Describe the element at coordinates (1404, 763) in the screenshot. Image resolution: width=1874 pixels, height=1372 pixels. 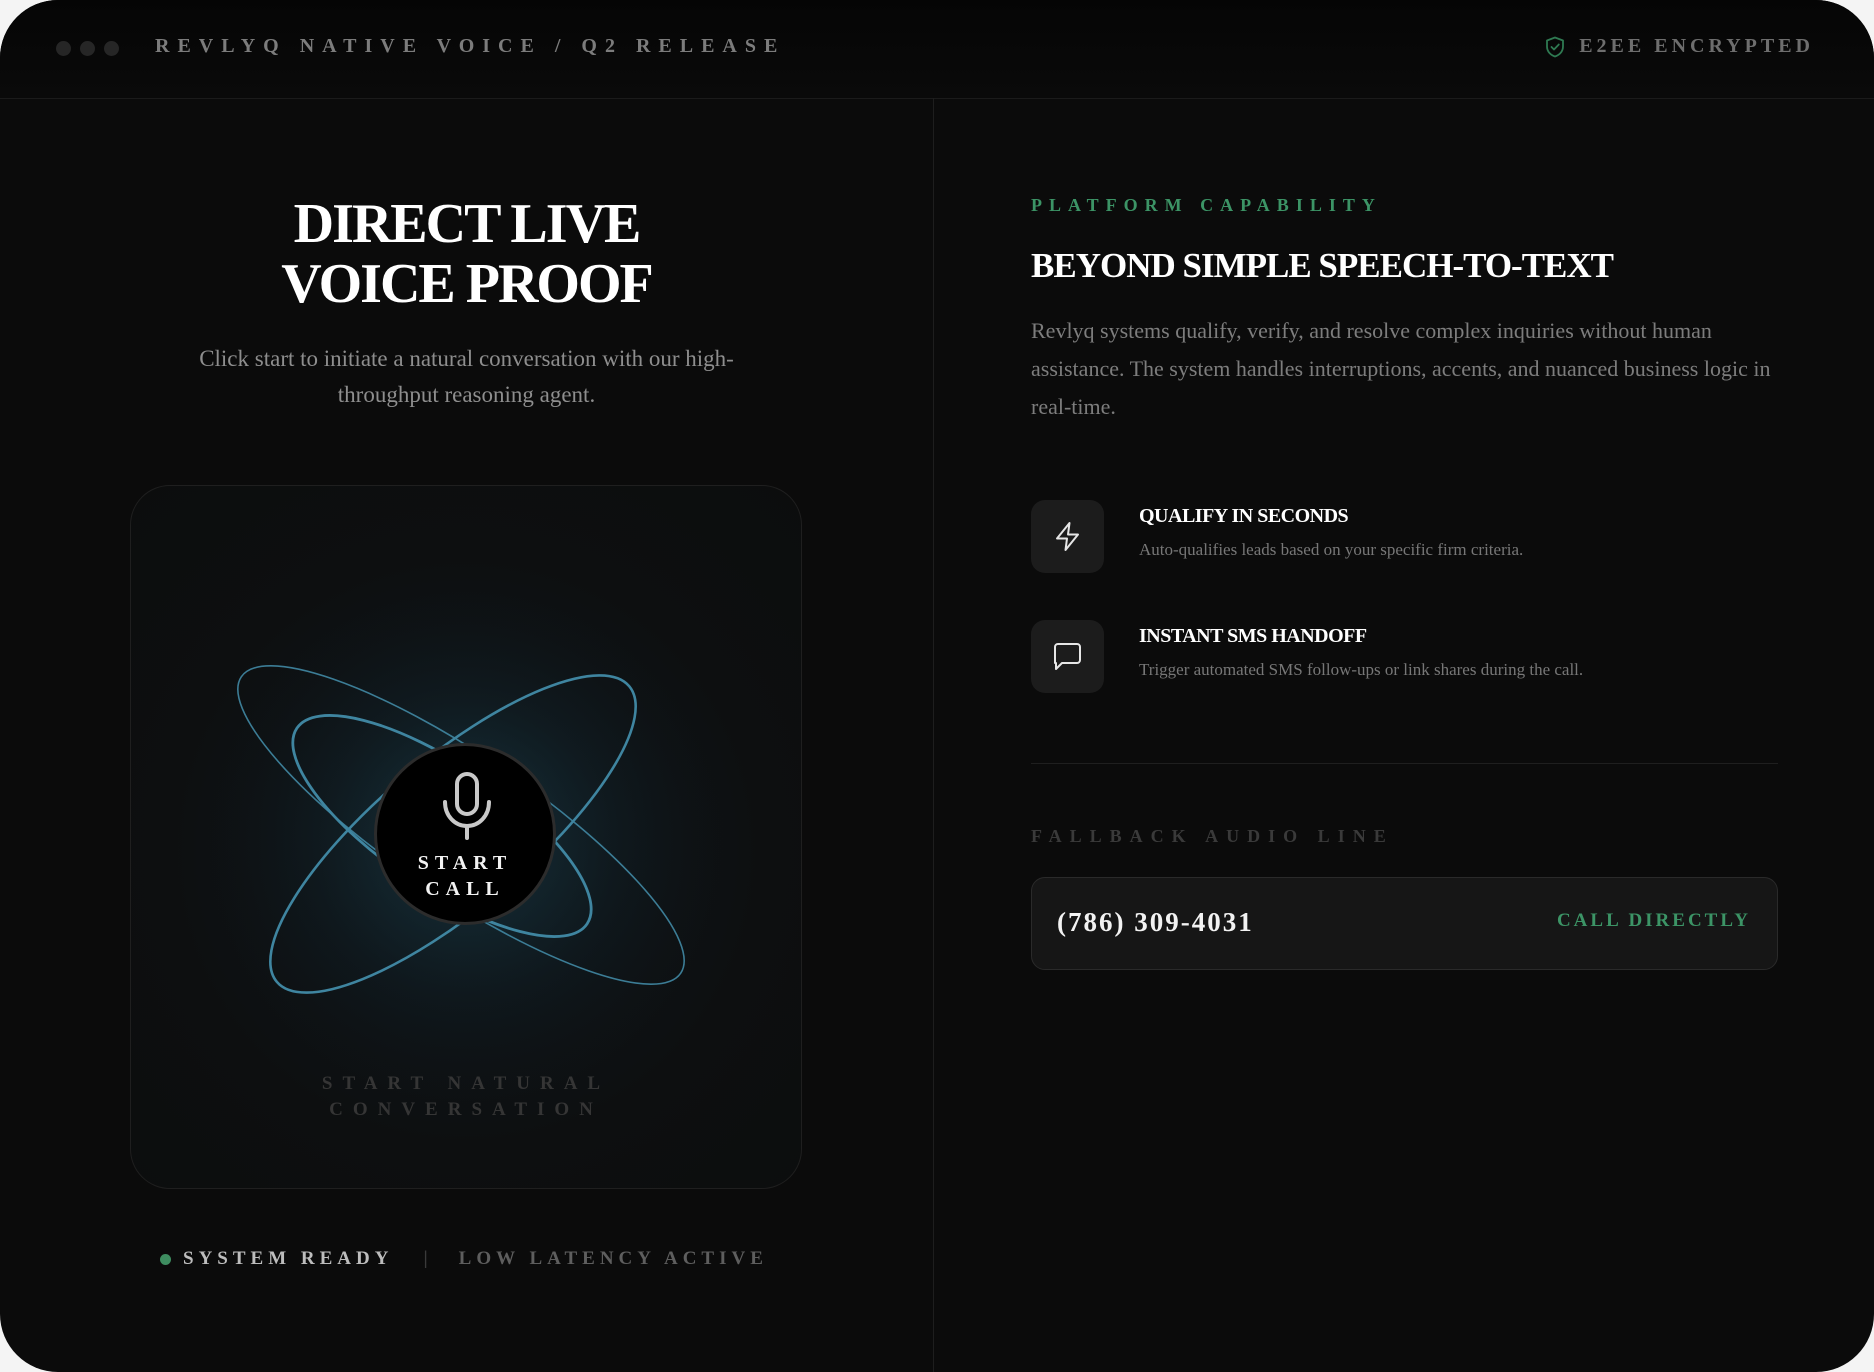
I see `section-divider` at that location.